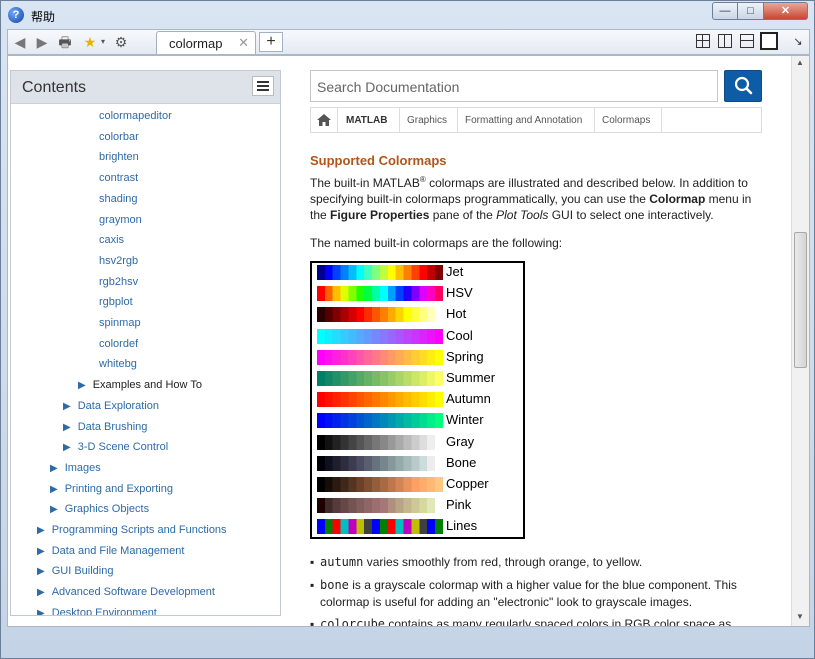  I want to click on sidebar-item: colordef, so click(118, 344).